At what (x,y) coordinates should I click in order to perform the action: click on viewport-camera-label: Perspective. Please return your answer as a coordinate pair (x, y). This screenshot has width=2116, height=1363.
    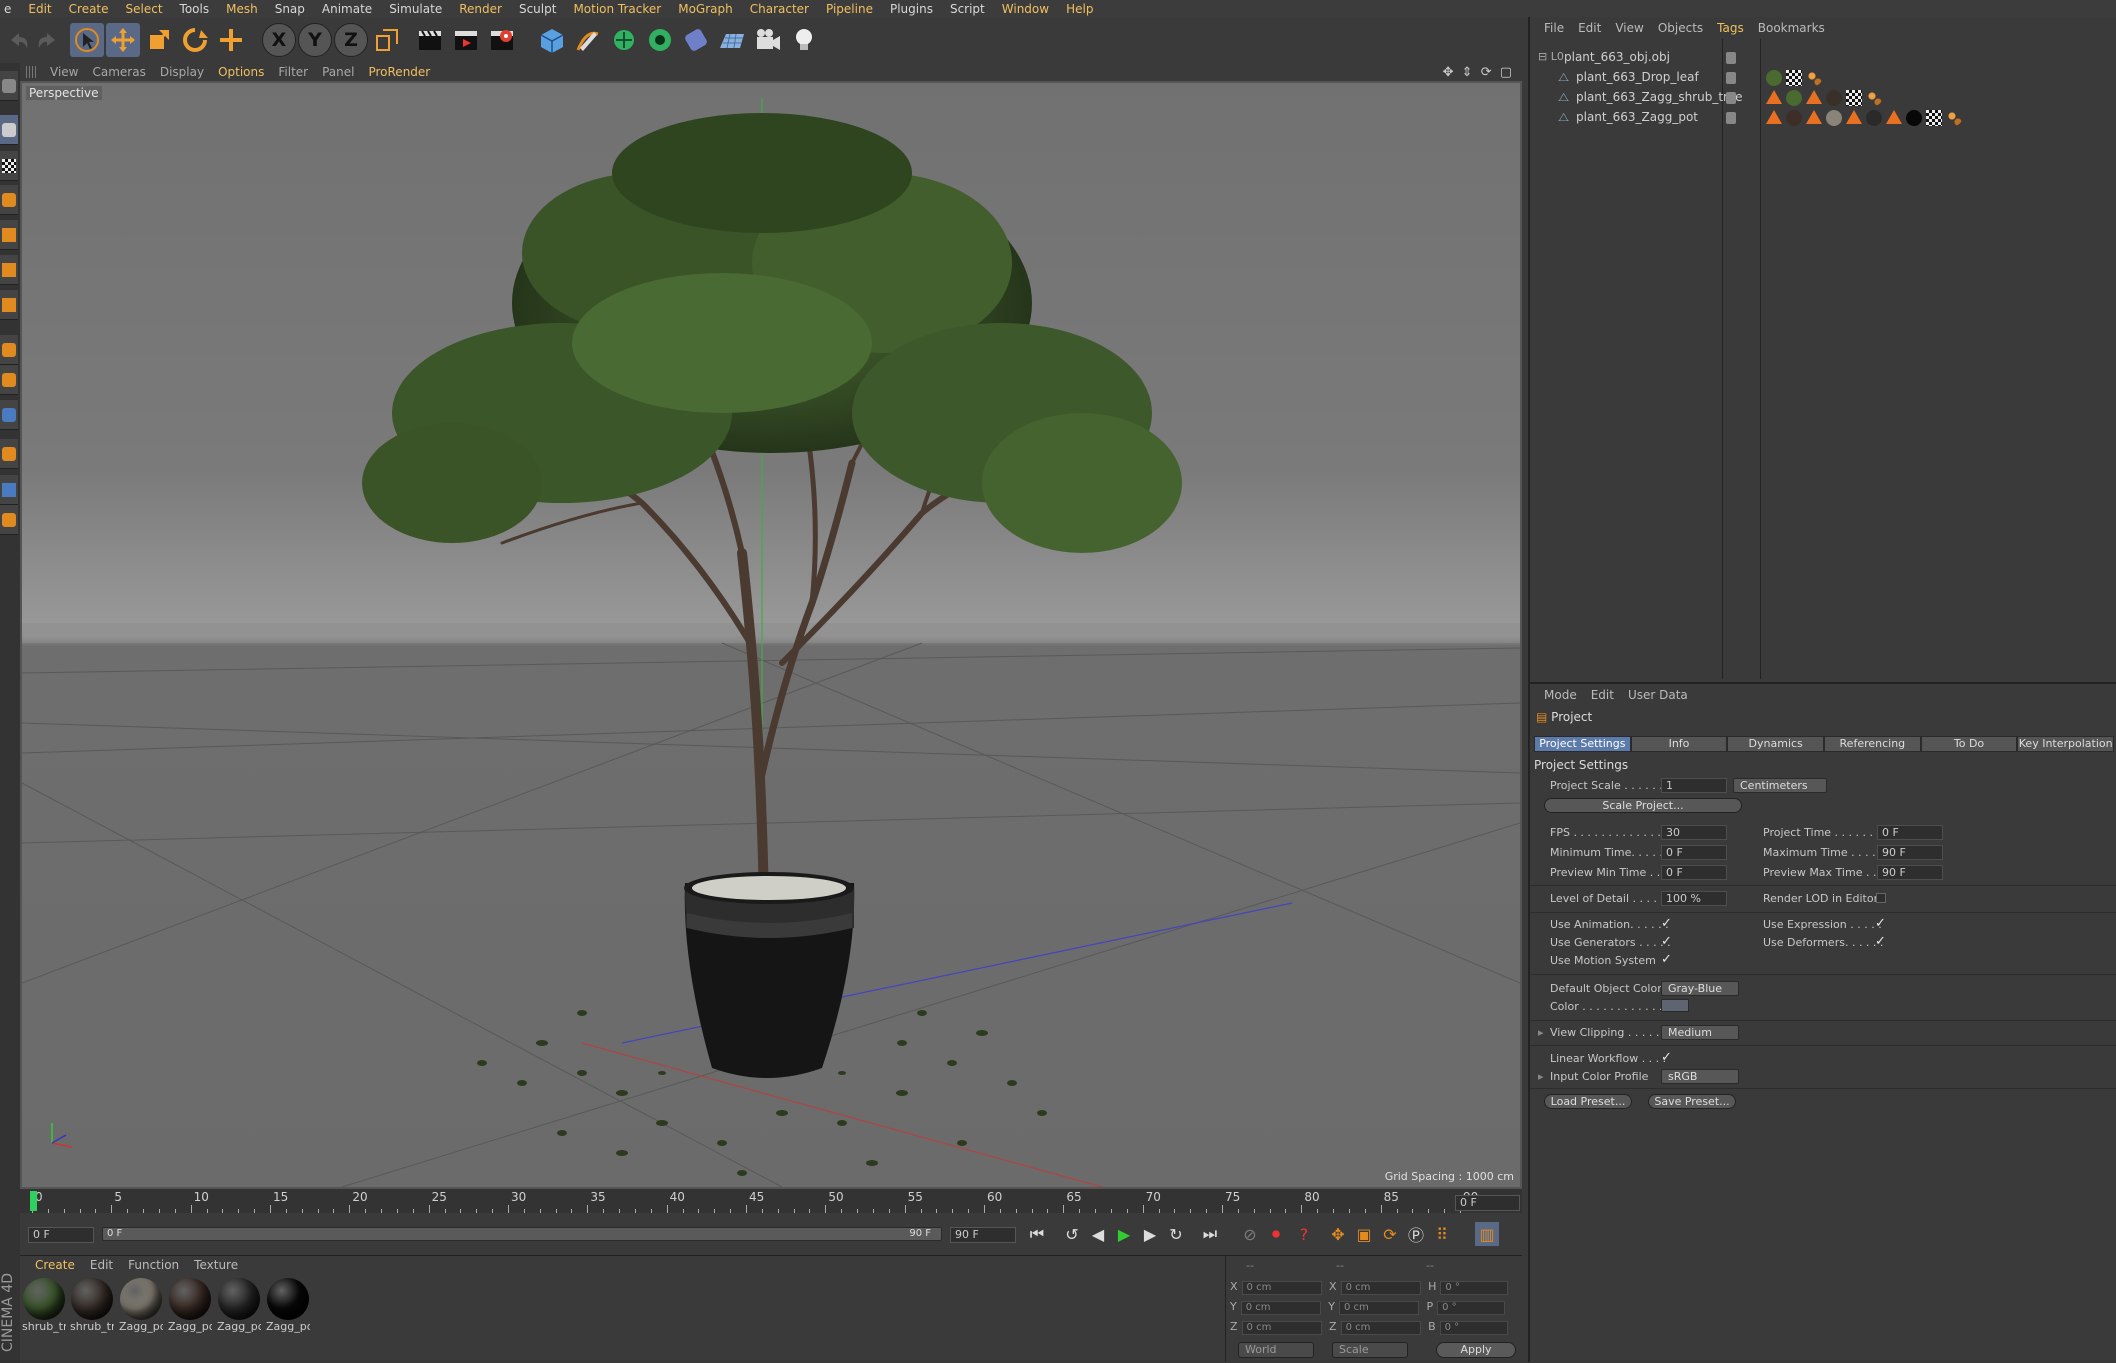
    Looking at the image, I should click on (64, 93).